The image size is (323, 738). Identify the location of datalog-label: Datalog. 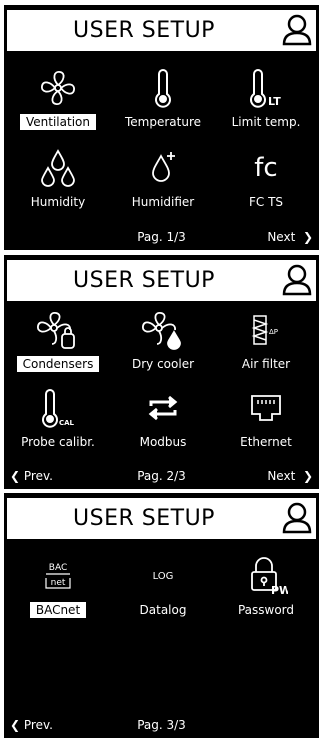
(163, 610).